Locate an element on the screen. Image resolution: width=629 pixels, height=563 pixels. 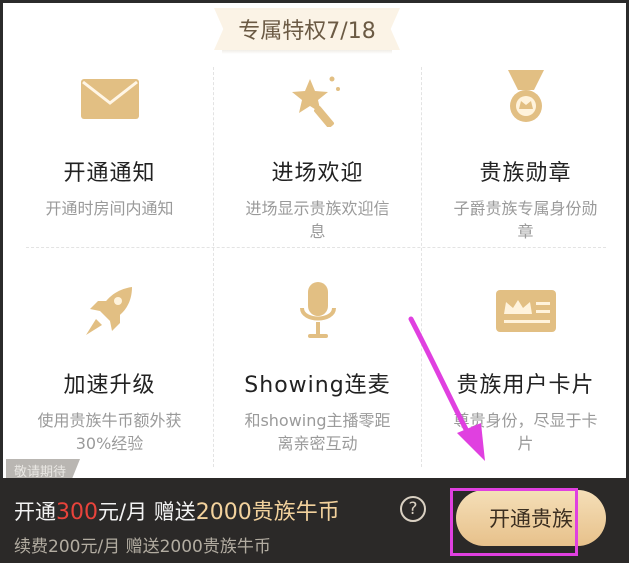
privilege-title: 加速升级 is located at coordinates (109, 385).